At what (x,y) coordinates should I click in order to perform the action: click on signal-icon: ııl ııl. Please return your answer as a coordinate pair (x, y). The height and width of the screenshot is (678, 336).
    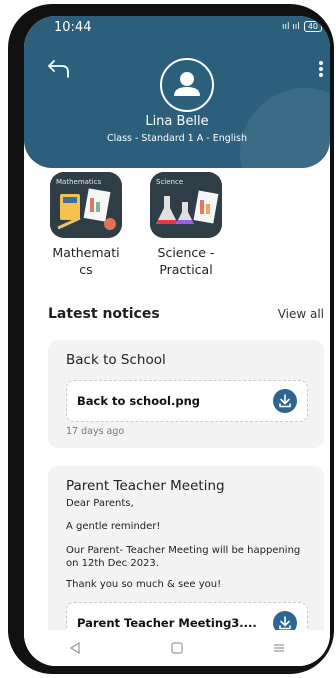
    Looking at the image, I should click on (290, 26).